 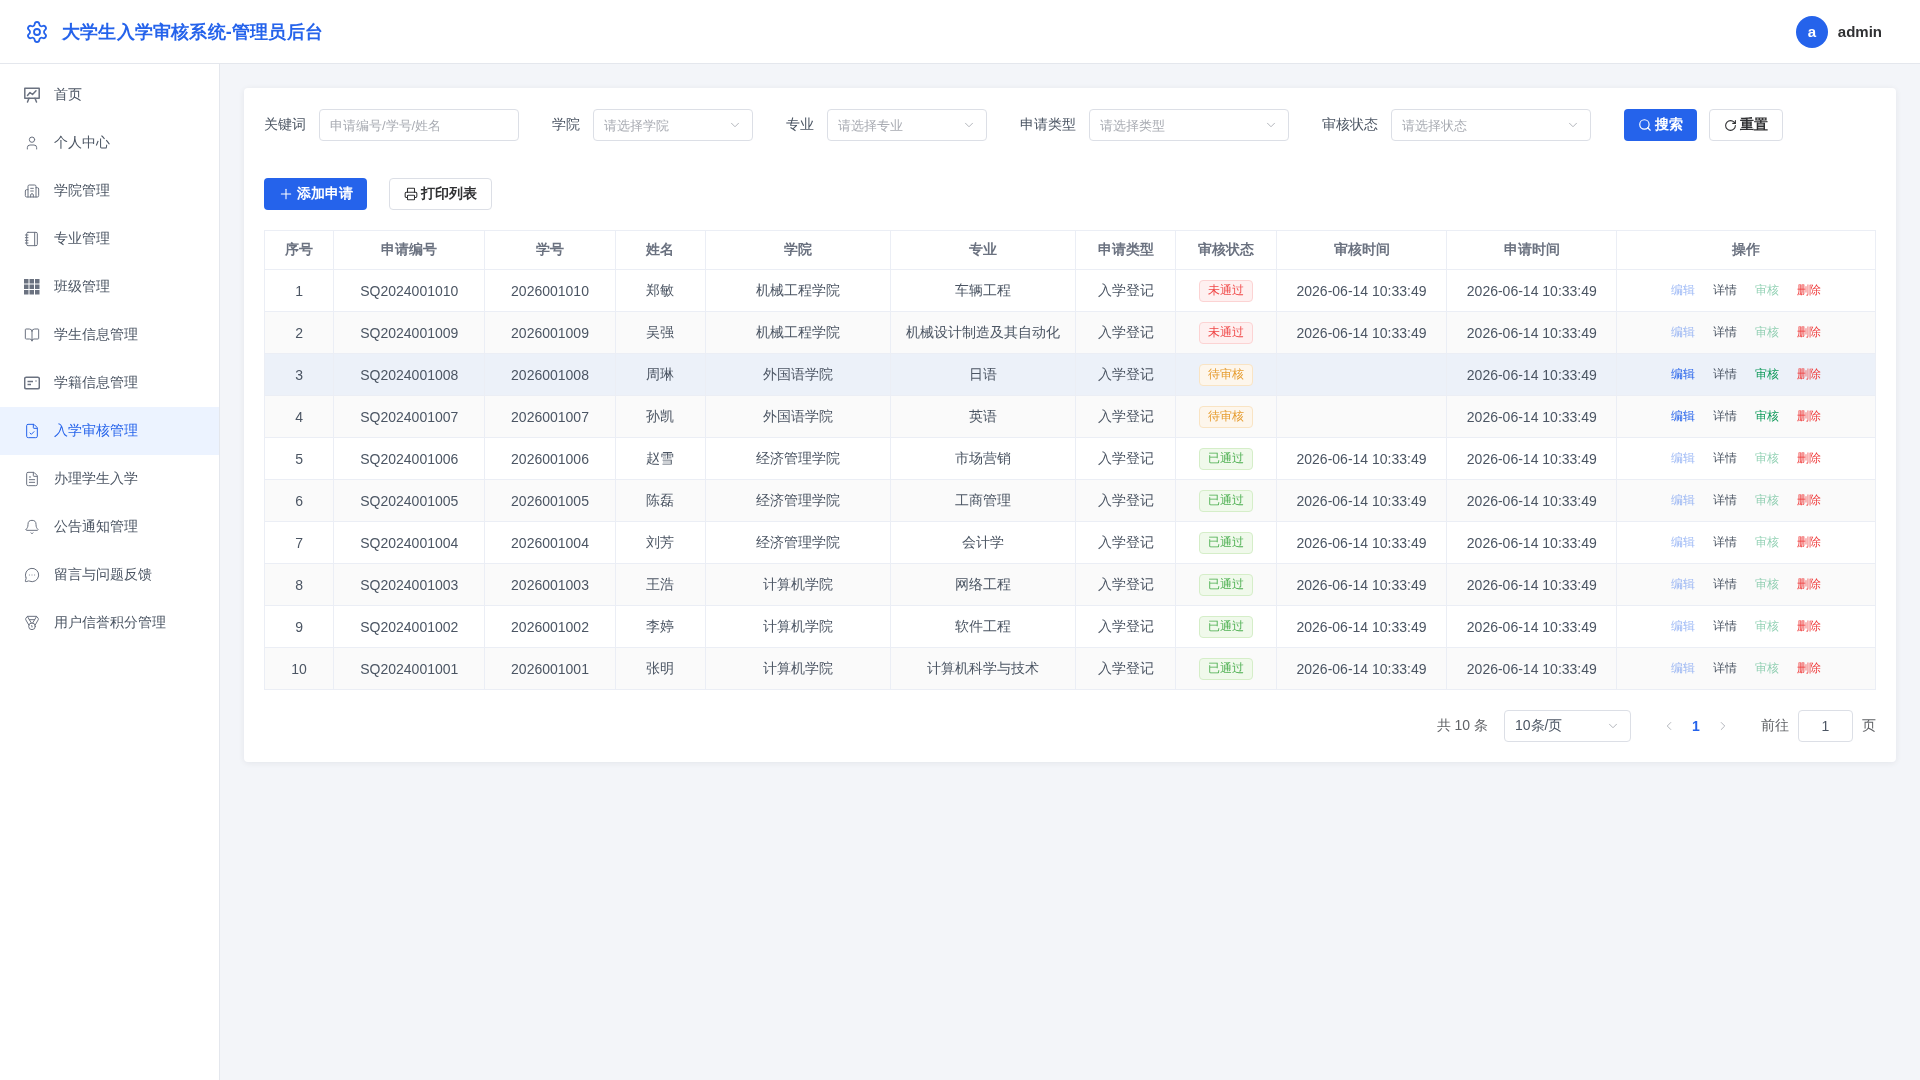 I want to click on column-header: 操作, so click(x=1746, y=250).